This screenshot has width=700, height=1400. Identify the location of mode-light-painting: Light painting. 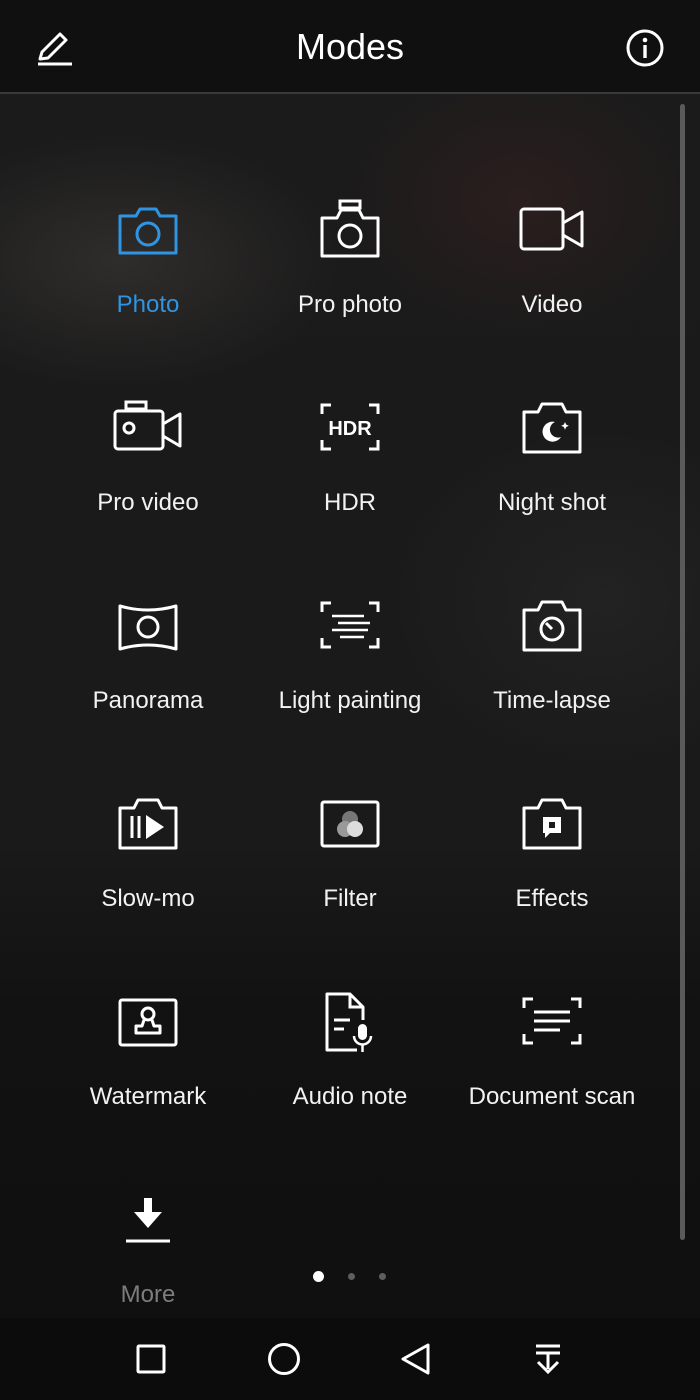
(350, 679).